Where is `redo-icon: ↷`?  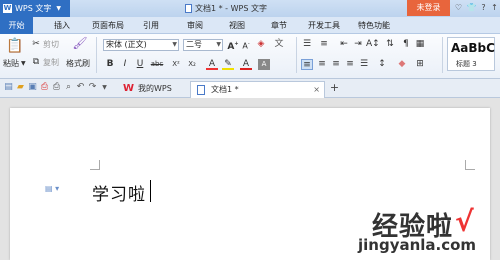 redo-icon: ↷ is located at coordinates (92, 87).